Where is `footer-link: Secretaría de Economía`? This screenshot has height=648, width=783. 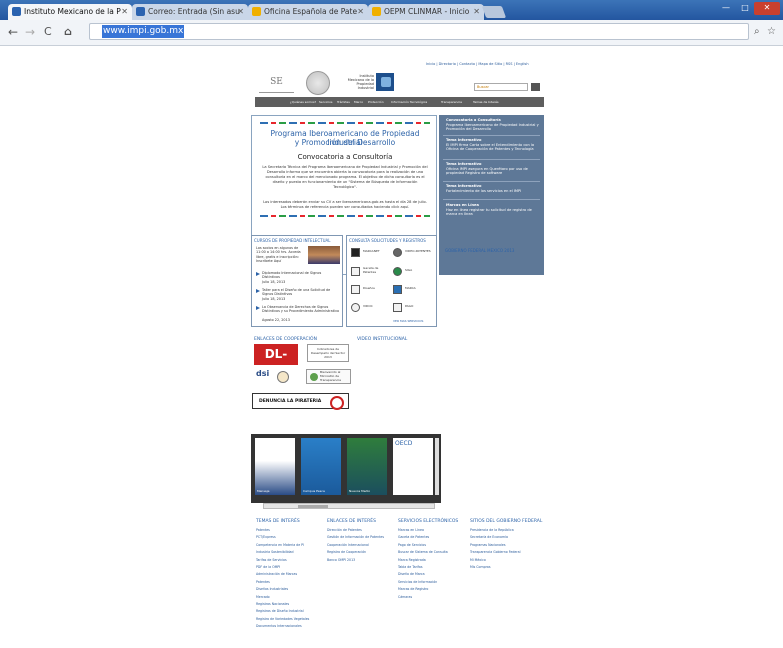
footer-link: Secretaría de Economía is located at coordinates (501, 537).